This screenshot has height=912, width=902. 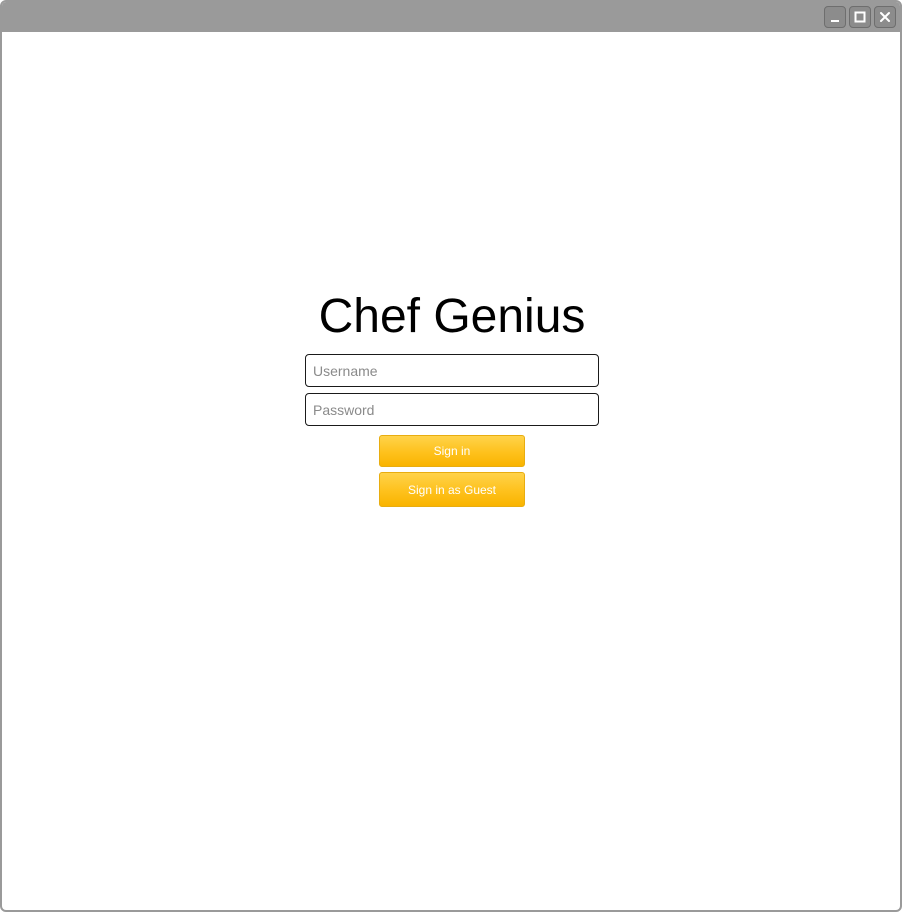 What do you see at coordinates (451, 17) in the screenshot?
I see `title-bar` at bounding box center [451, 17].